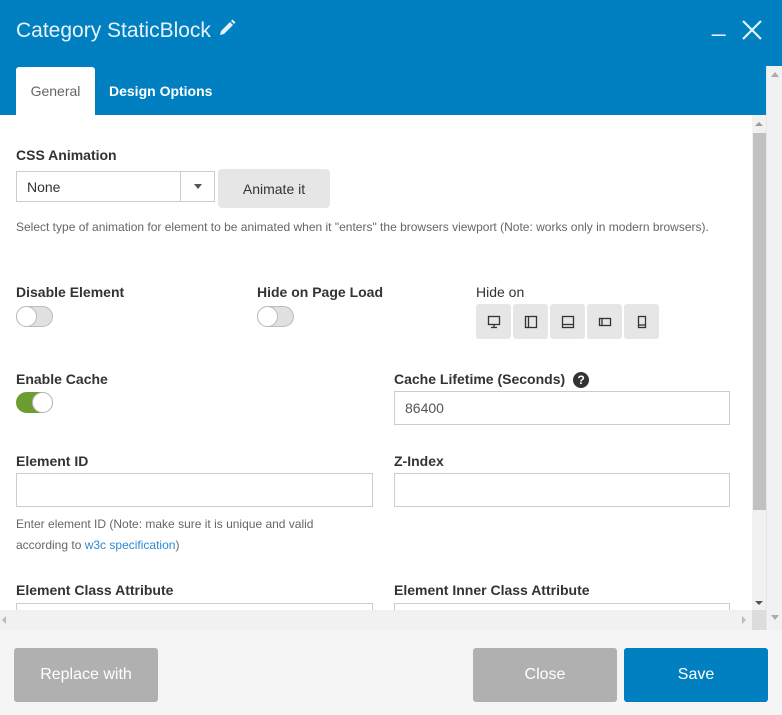  I want to click on close-icon, so click(752, 30).